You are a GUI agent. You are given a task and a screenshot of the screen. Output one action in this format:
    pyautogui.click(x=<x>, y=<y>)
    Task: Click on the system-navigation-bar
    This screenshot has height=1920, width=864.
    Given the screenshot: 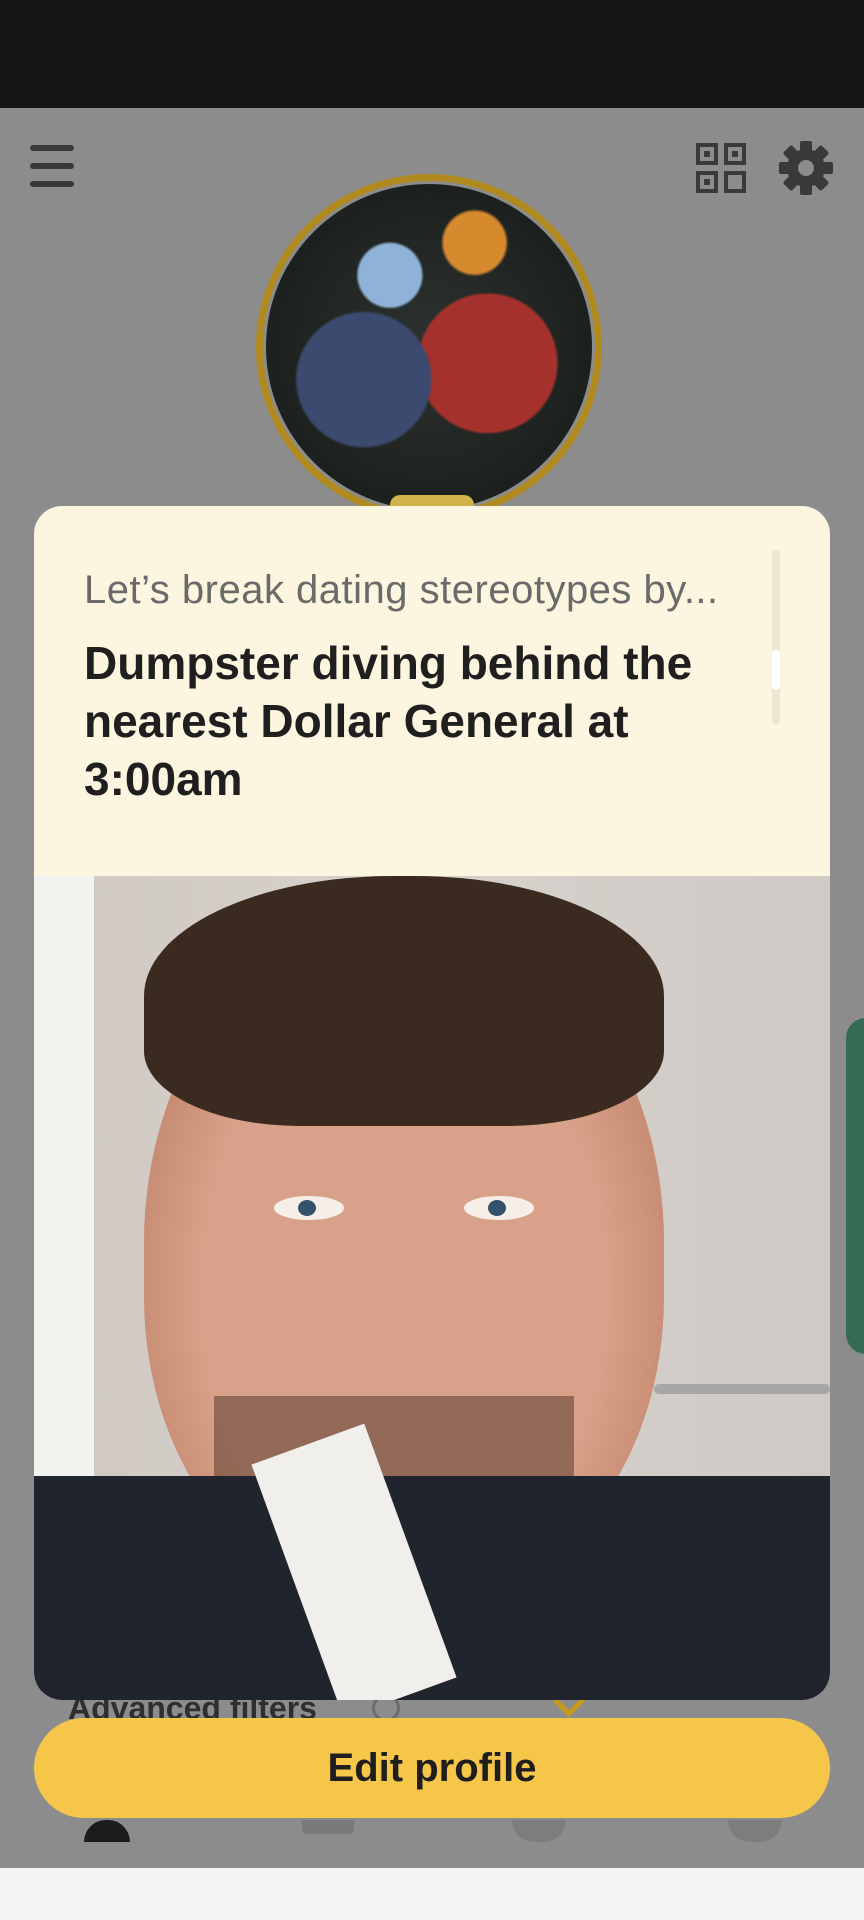 What is the action you would take?
    pyautogui.click(x=432, y=1894)
    